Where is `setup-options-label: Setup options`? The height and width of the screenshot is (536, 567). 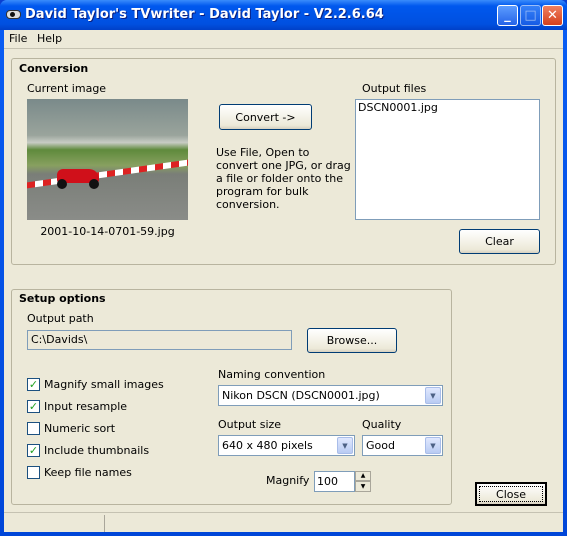 setup-options-label: Setup options is located at coordinates (62, 298).